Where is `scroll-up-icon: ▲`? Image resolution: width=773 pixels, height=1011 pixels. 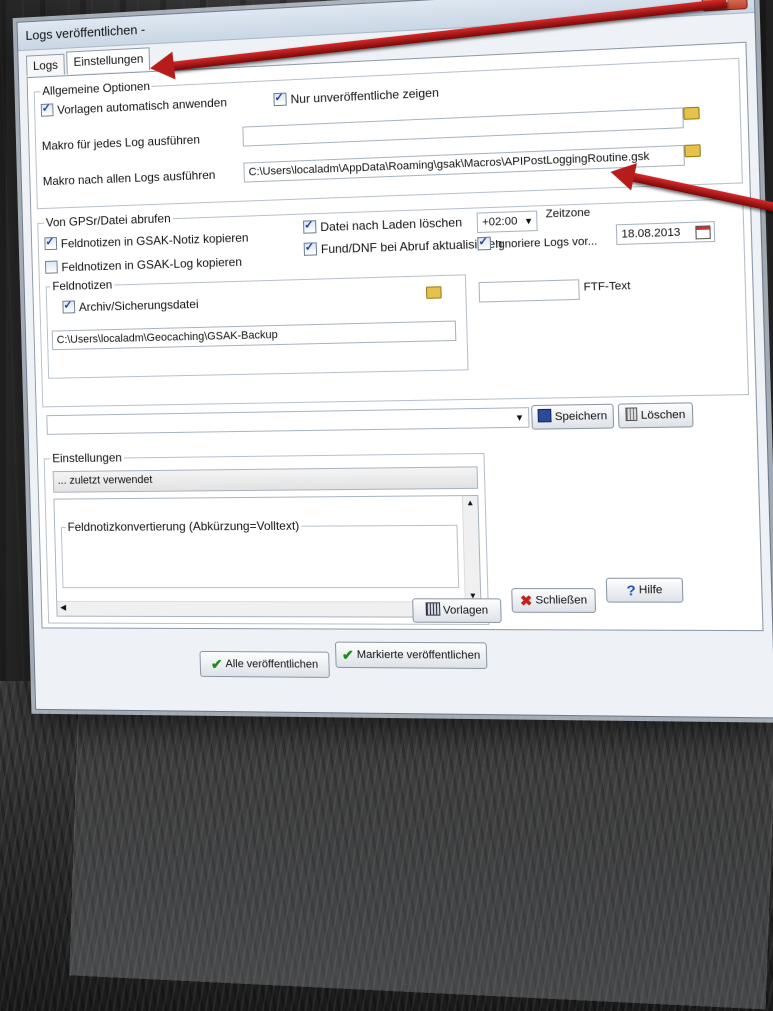
scroll-up-icon: ▲ is located at coordinates (470, 502).